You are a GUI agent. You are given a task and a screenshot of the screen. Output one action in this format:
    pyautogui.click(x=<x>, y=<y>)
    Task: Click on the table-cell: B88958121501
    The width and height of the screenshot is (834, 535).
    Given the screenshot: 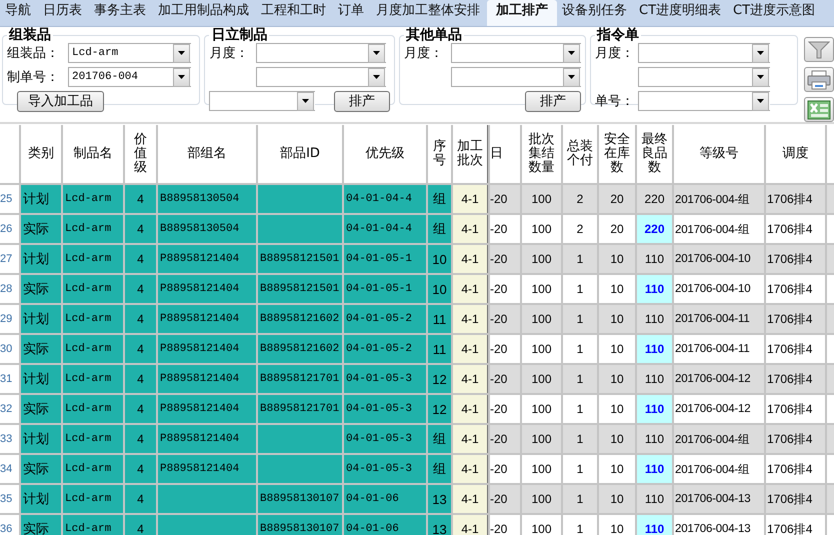 What is the action you would take?
    pyautogui.click(x=300, y=289)
    